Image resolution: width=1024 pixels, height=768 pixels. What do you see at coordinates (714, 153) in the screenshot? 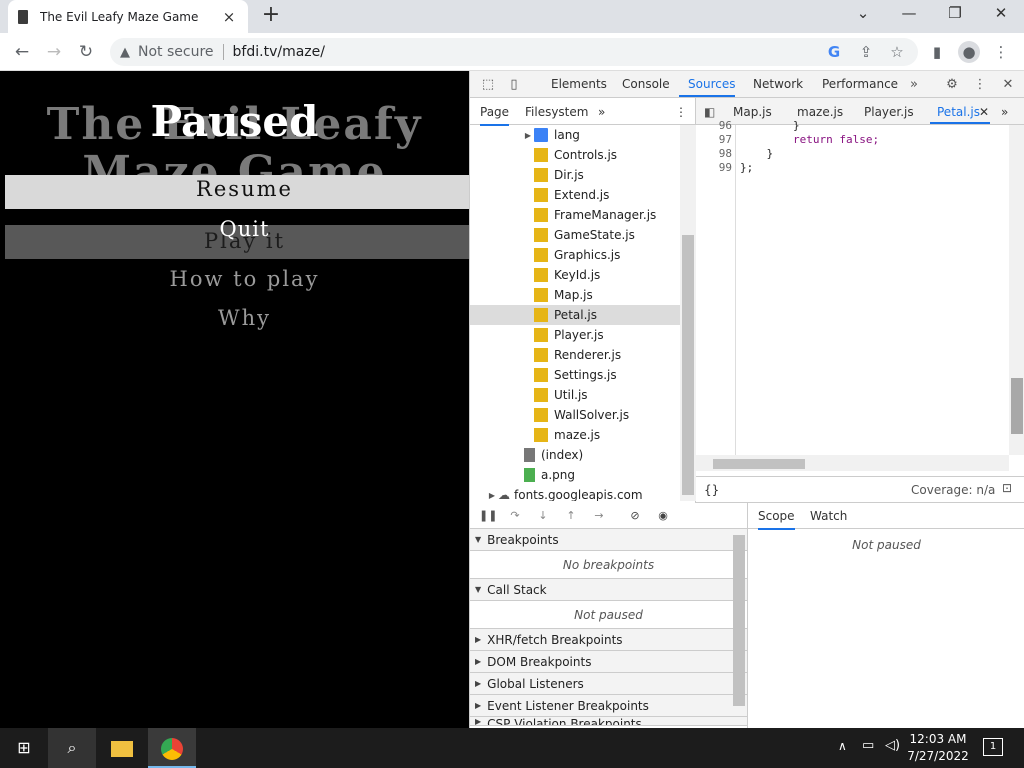
I see `line-number: 98` at bounding box center [714, 153].